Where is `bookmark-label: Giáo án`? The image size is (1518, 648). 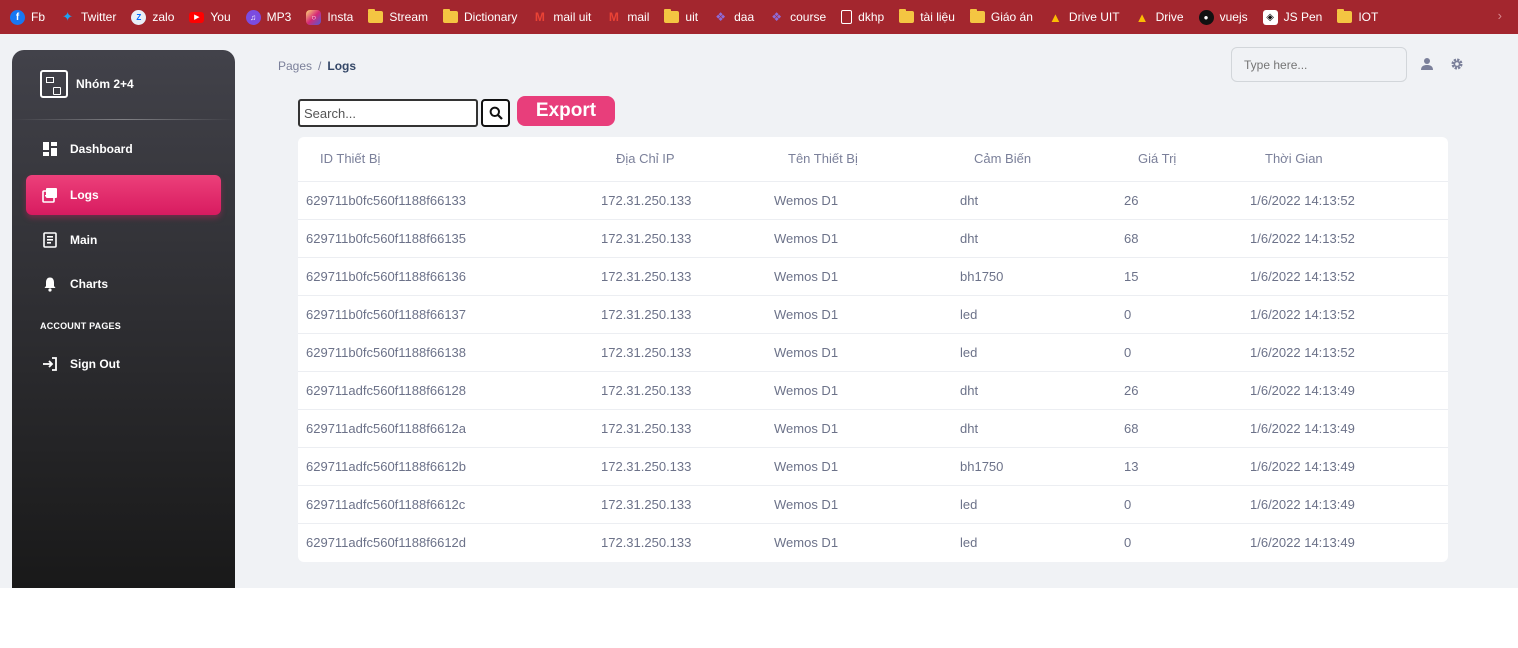
bookmark-label: Giáo án is located at coordinates (1011, 17).